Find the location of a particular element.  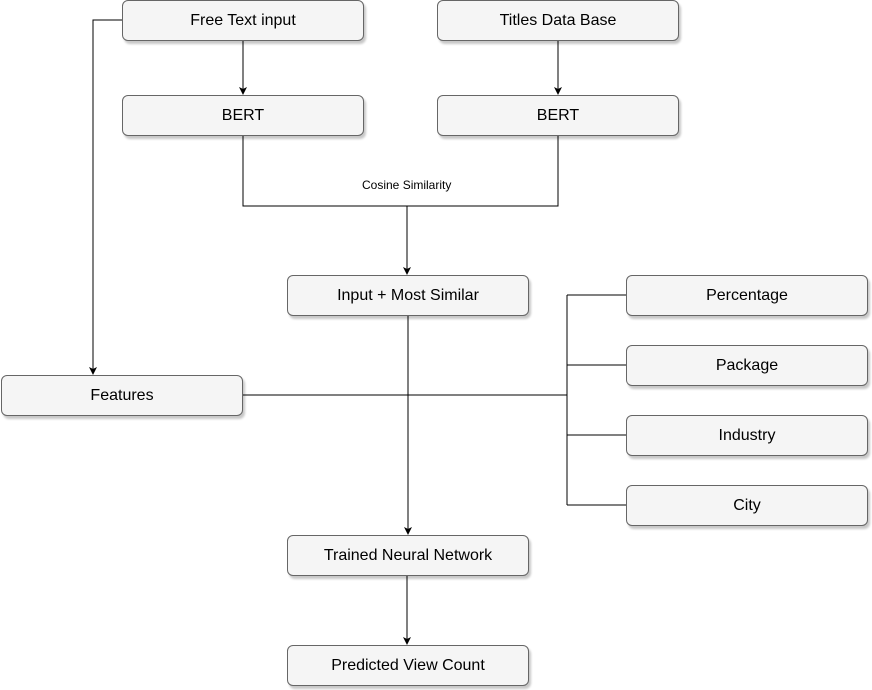

node-bert-right: BERT is located at coordinates (558, 115).